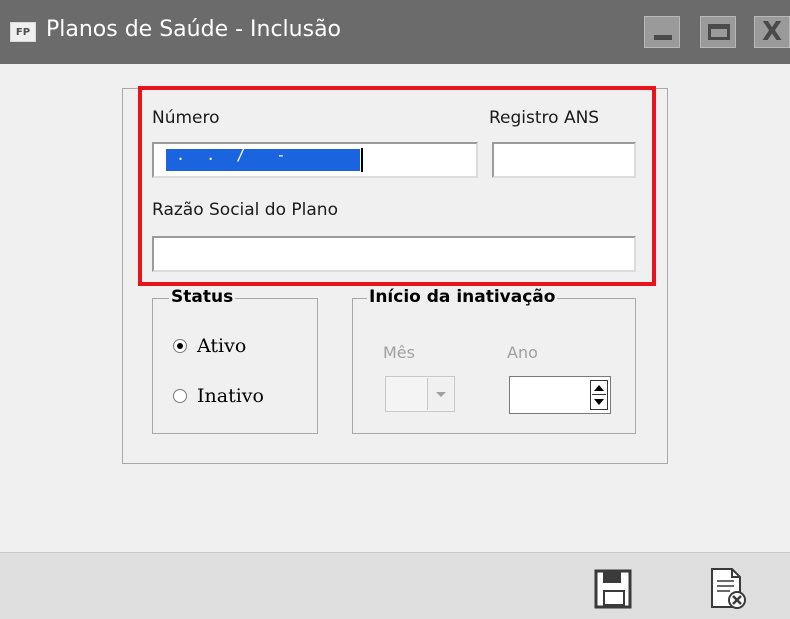 The image size is (790, 619). What do you see at coordinates (362, 160) in the screenshot?
I see `text-caret` at bounding box center [362, 160].